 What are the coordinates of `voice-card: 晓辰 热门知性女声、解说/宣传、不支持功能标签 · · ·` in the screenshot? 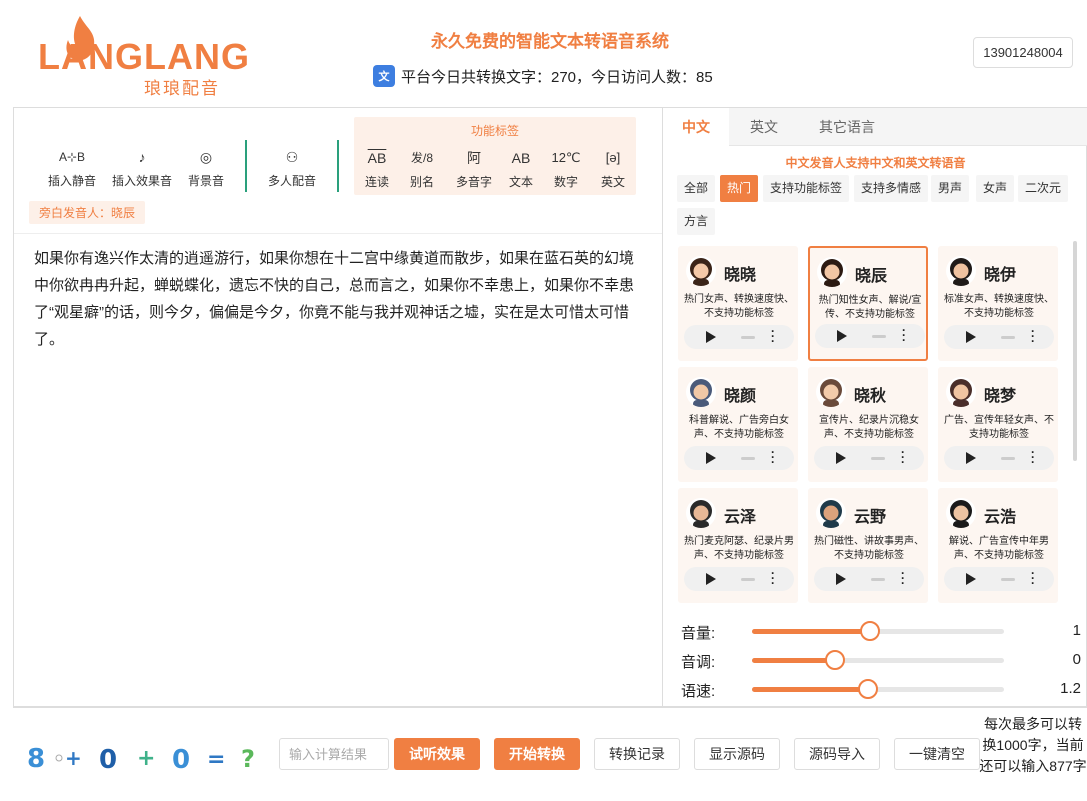 It's located at (868, 303).